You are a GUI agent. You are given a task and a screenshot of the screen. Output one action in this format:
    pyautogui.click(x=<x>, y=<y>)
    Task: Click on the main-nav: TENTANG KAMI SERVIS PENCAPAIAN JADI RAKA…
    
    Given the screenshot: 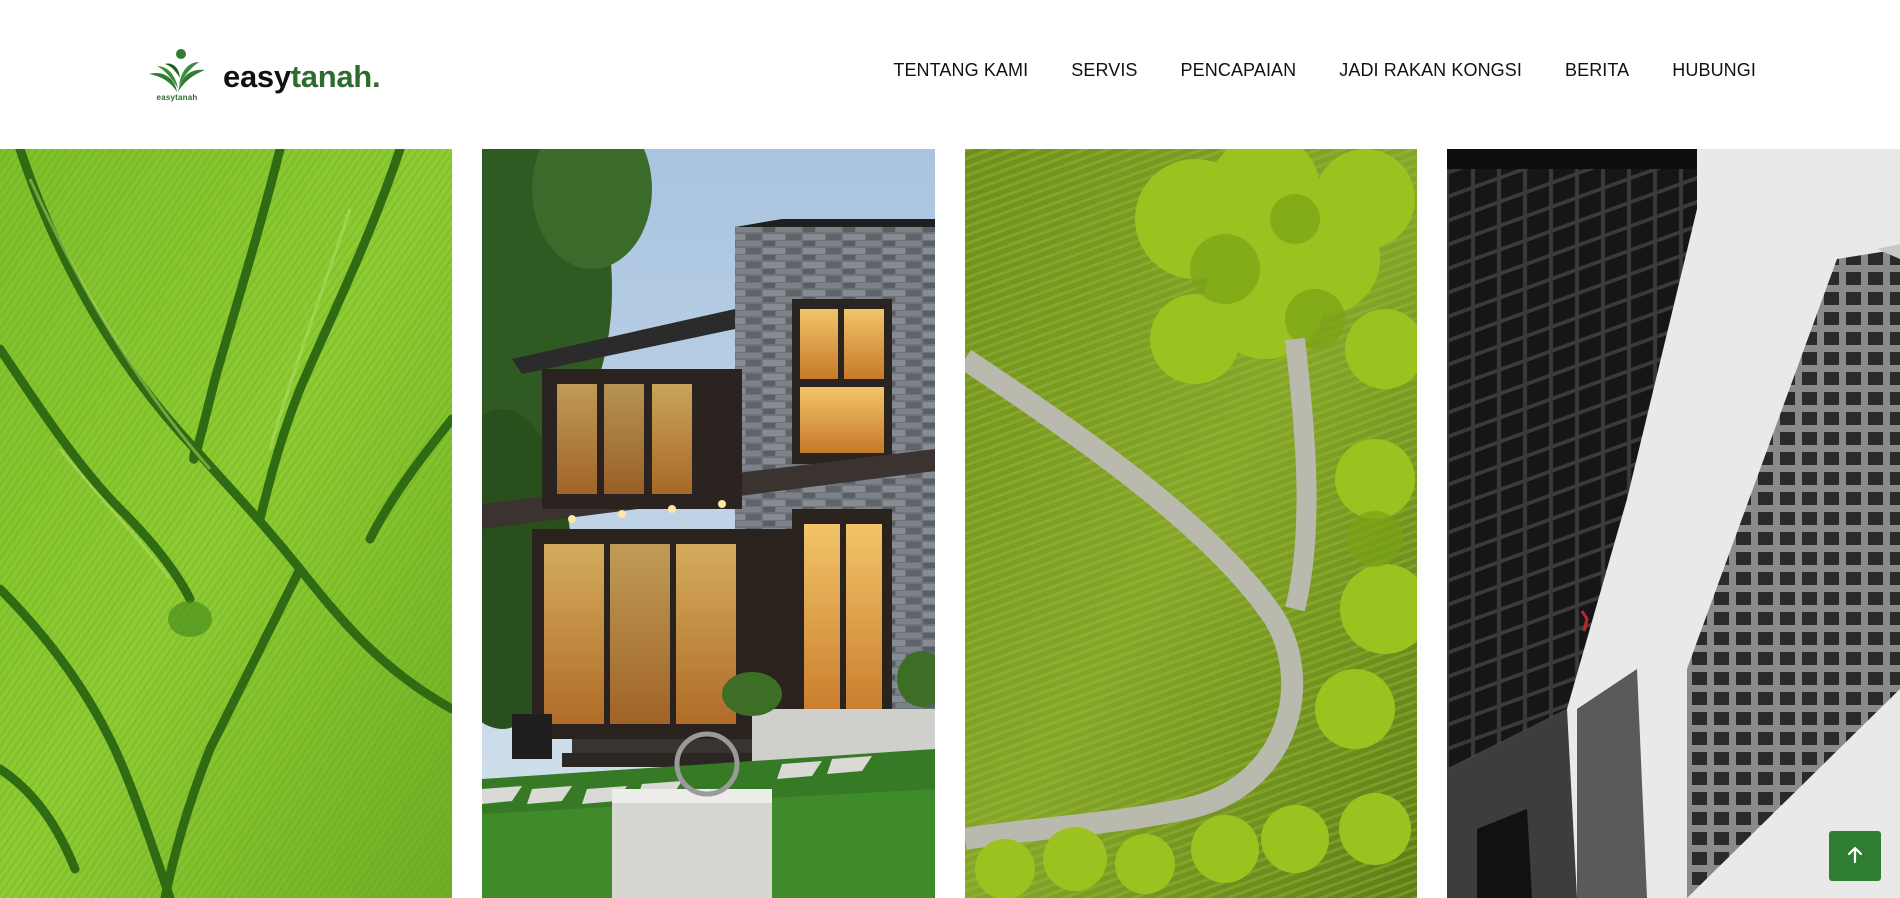 What is the action you would take?
    pyautogui.click(x=1324, y=70)
    